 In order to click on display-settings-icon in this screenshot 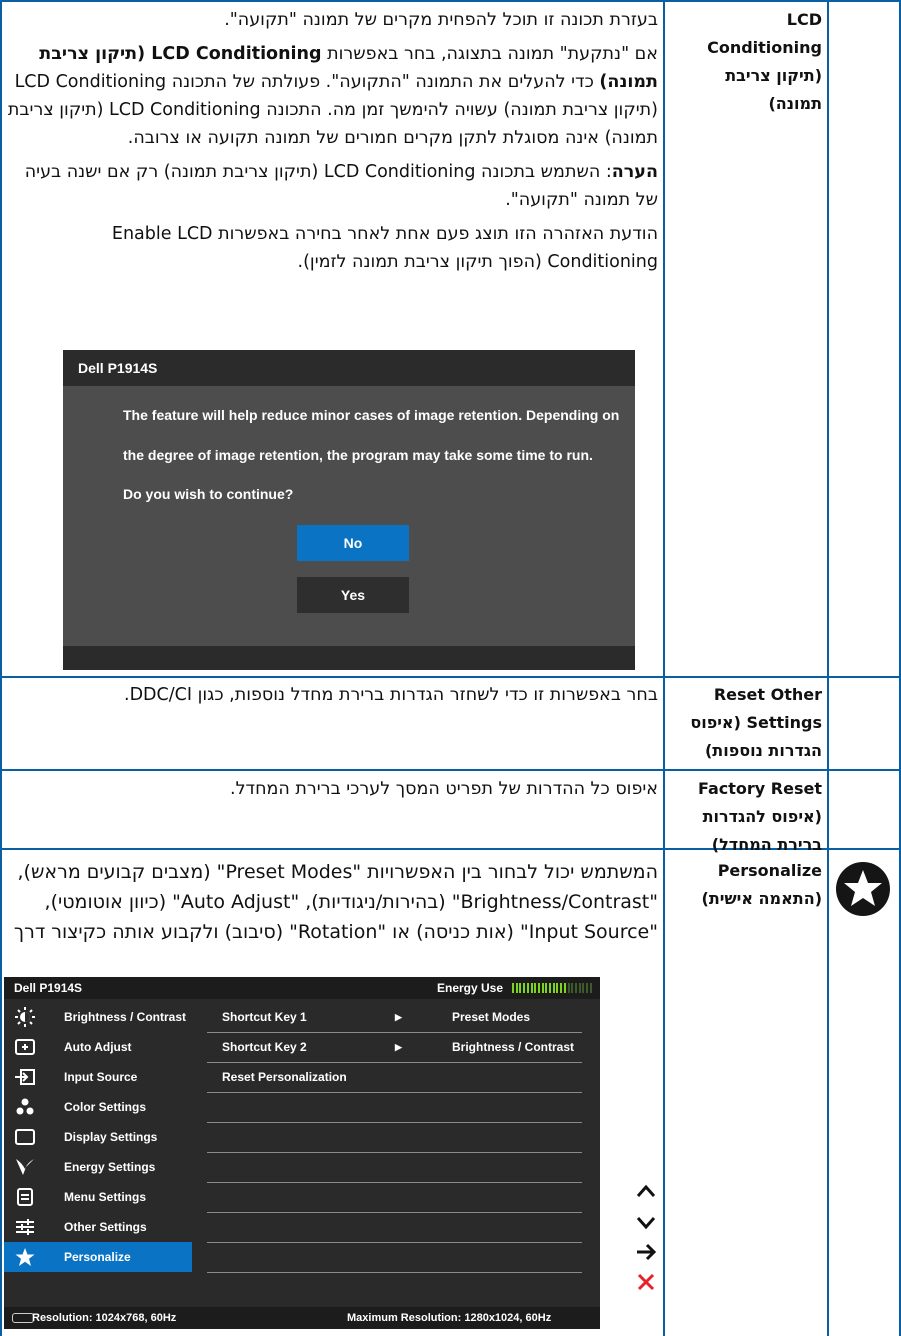, I will do `click(25, 1137)`.